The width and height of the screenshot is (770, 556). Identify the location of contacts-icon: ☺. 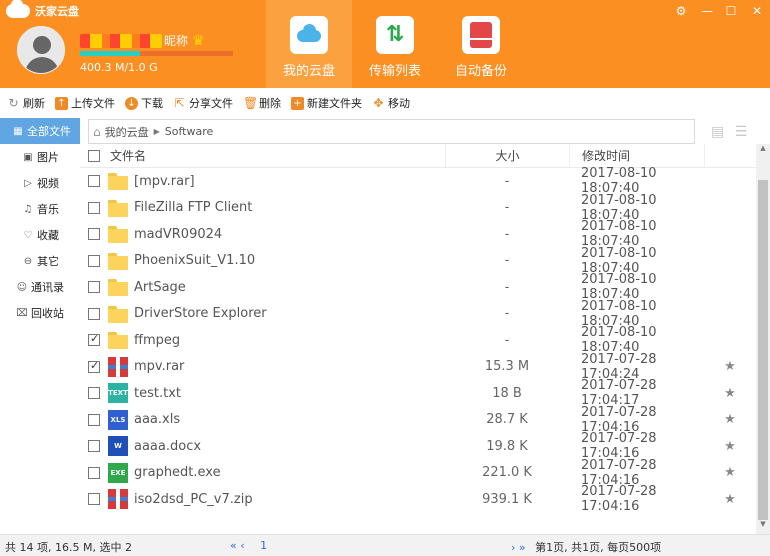
(22, 287).